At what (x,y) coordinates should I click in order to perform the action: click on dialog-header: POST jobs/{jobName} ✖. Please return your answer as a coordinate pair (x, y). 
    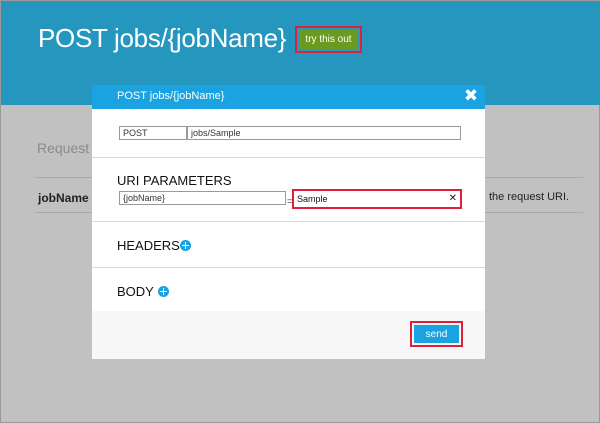
    Looking at the image, I should click on (288, 97).